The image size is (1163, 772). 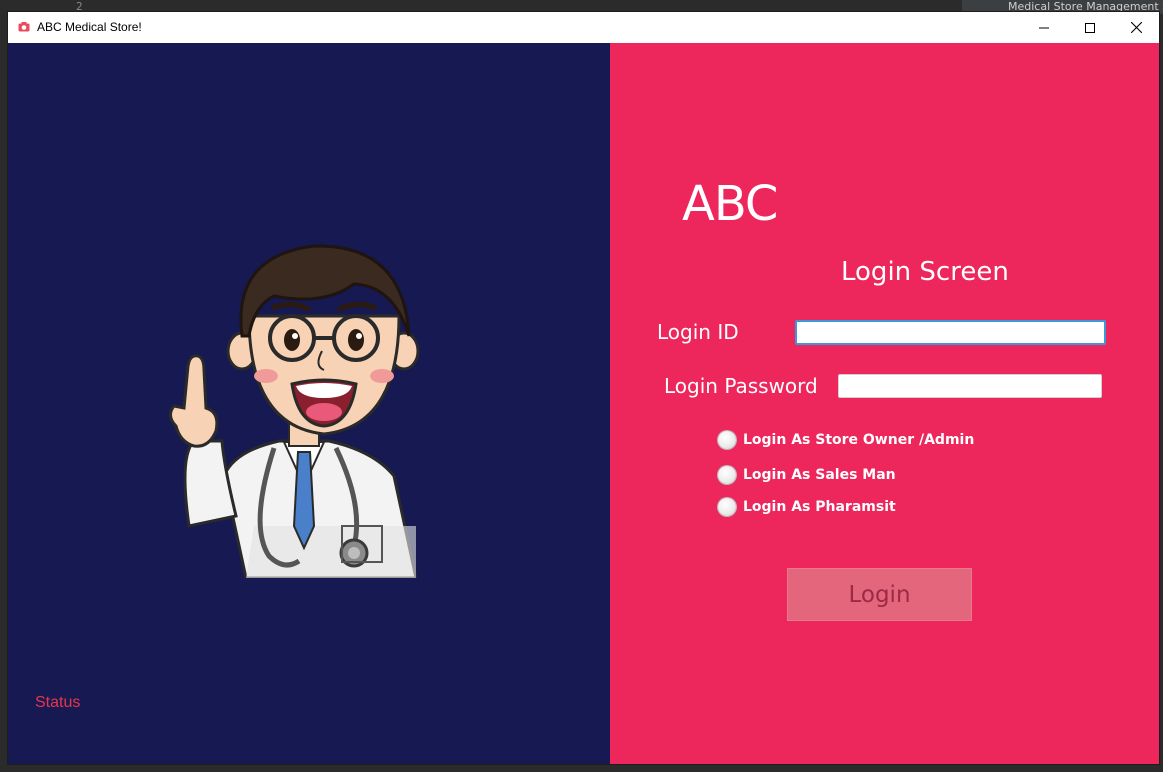 I want to click on minimize-icon, so click(x=1044, y=27).